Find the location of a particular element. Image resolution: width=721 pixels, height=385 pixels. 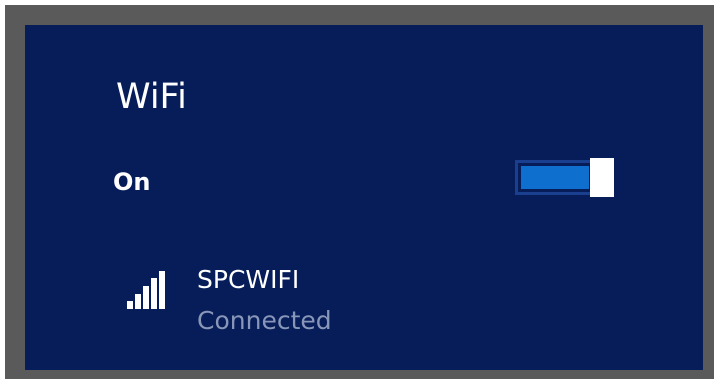

toggle-track is located at coordinates (555, 177).